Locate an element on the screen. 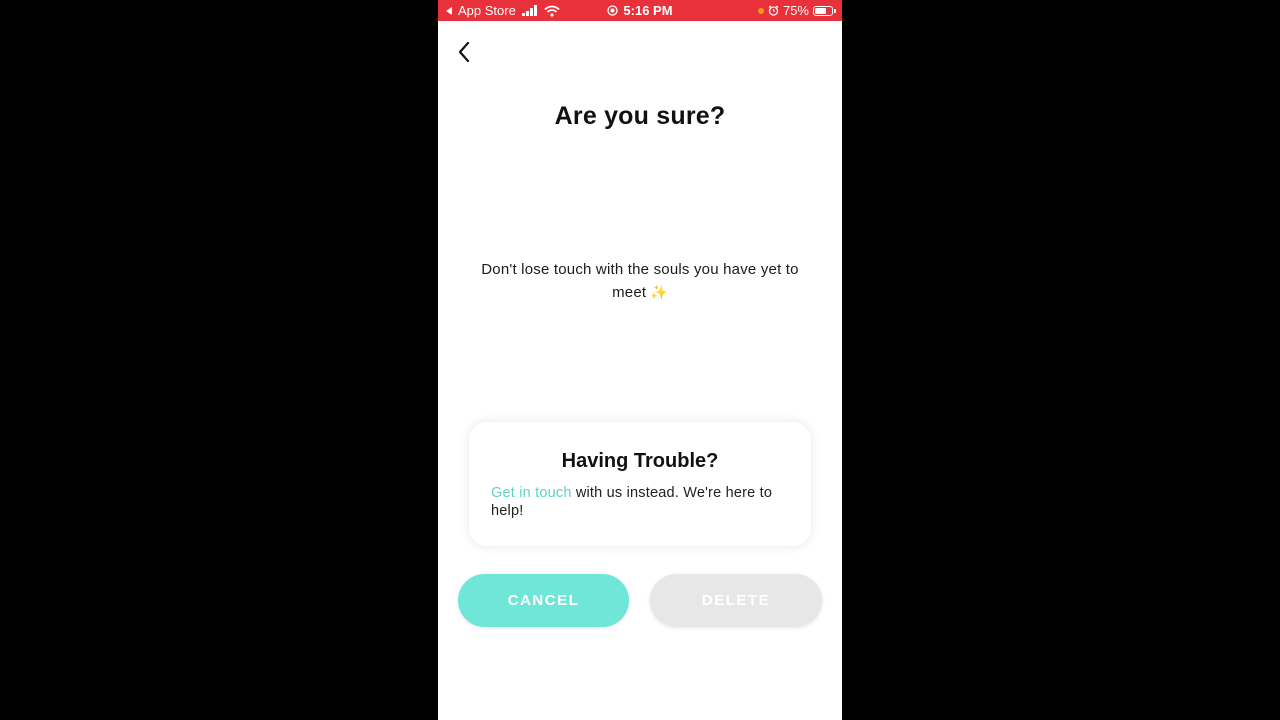 Image resolution: width=1280 pixels, height=720 pixels. page-title: Are you sure? is located at coordinates (640, 116).